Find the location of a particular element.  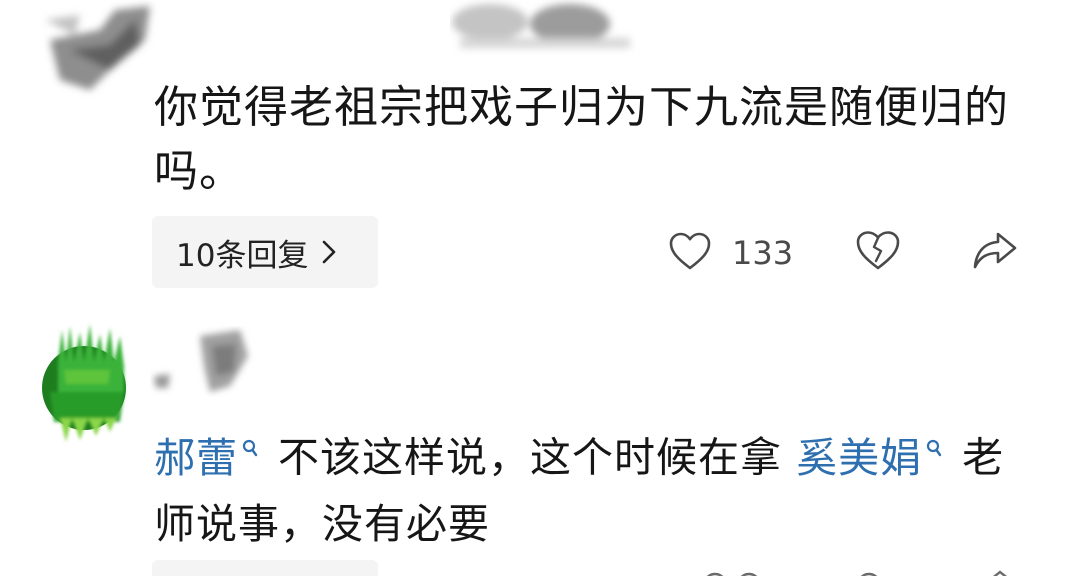

like-button: 133 is located at coordinates (730, 253).